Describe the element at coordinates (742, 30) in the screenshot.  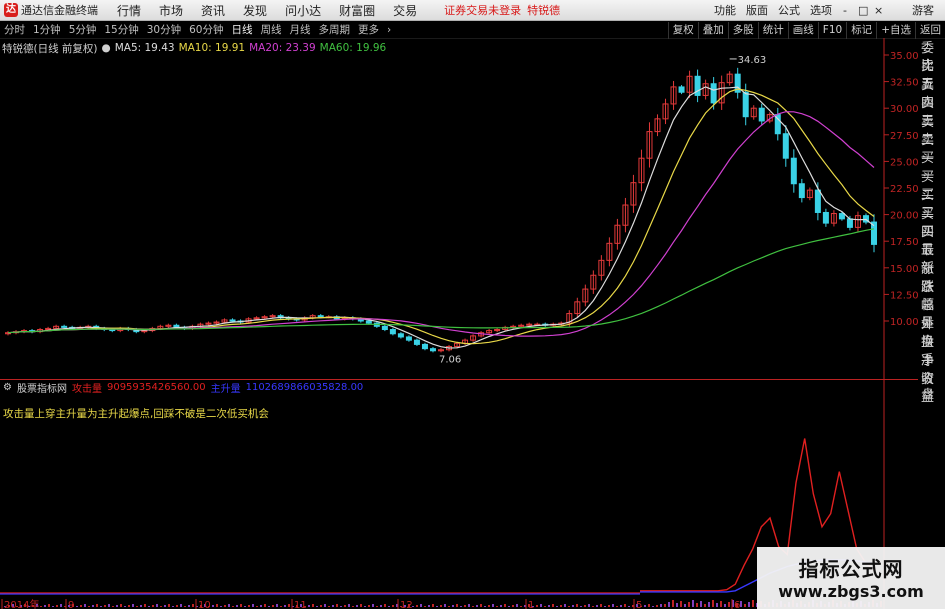
I see `btn-multi-stock: 多股` at that location.